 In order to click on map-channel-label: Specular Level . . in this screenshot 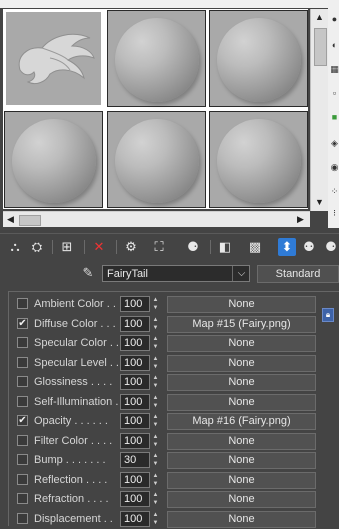, I will do `click(76, 362)`.